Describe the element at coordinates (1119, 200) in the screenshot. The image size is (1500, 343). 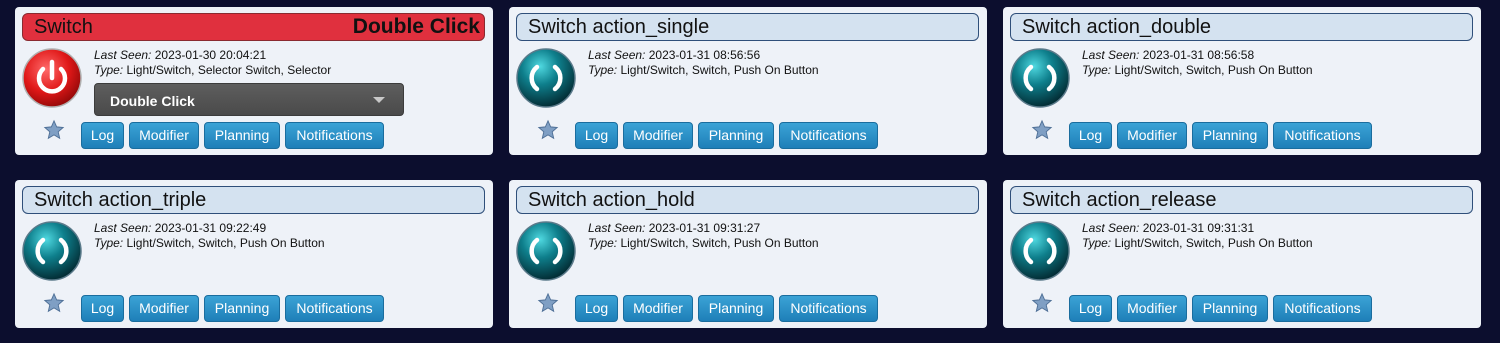
I see `device-name: Switch action_release` at that location.